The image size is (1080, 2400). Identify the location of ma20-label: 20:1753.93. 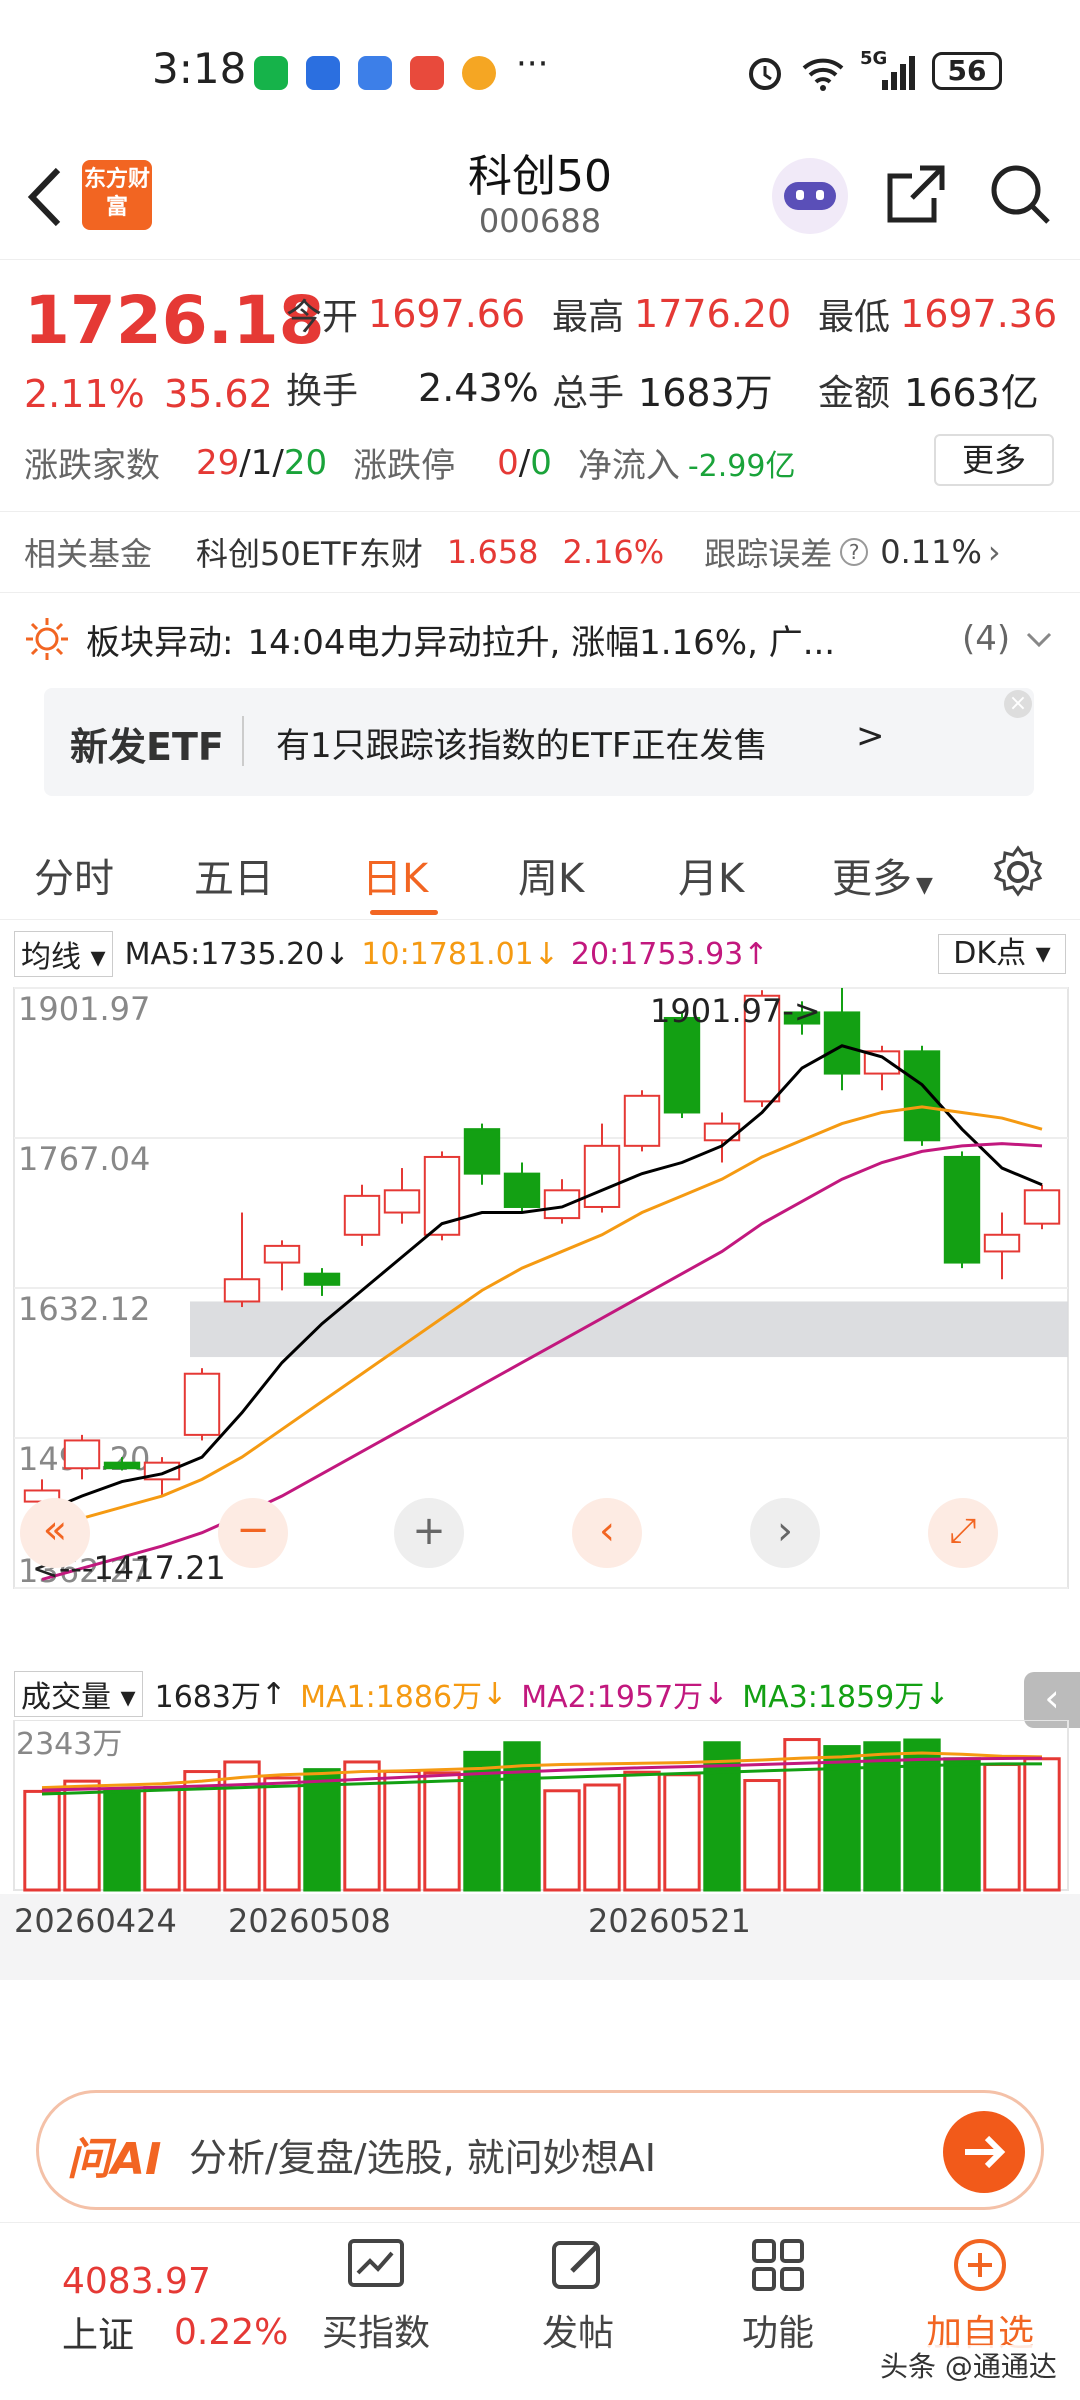
(657, 954).